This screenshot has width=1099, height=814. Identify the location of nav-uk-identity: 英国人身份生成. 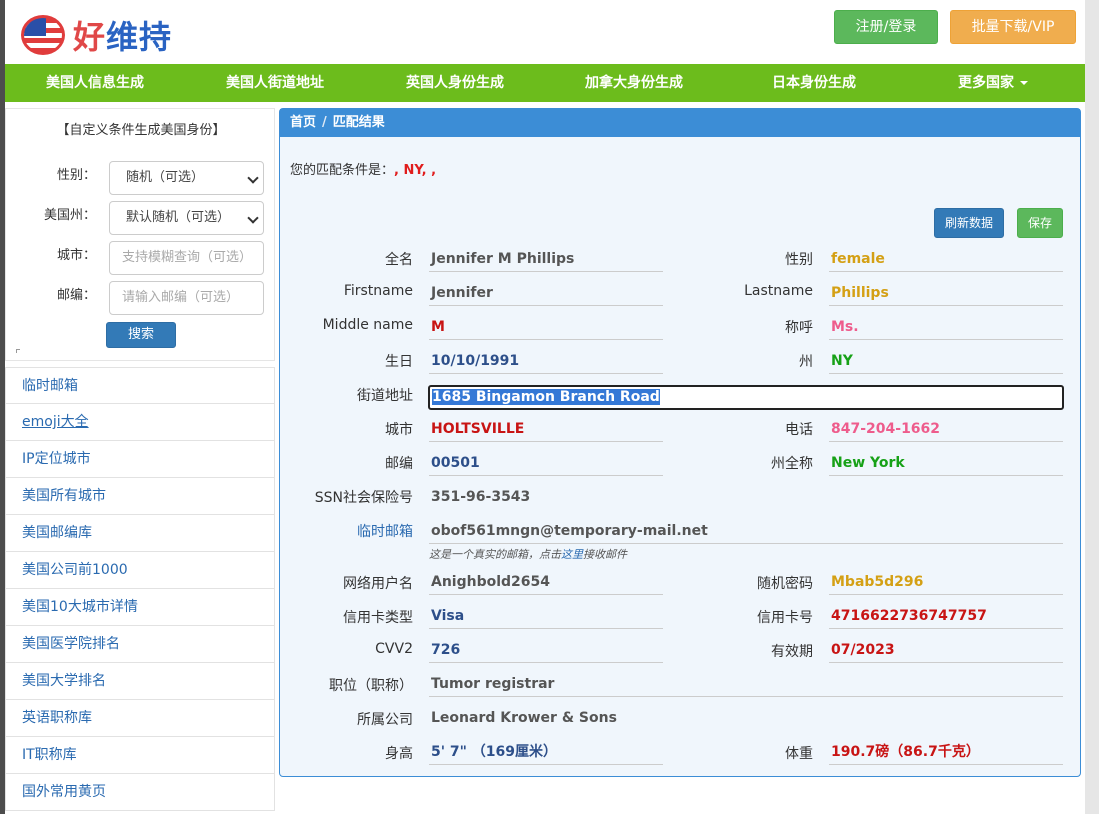
(455, 83).